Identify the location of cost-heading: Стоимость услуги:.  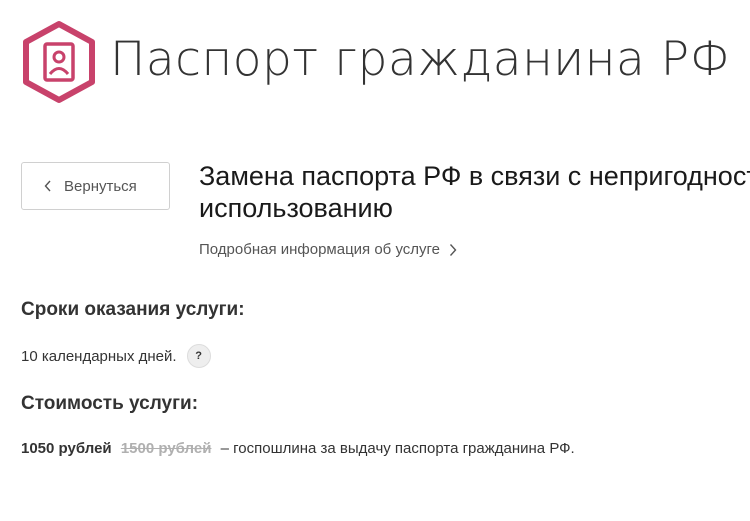
(110, 403).